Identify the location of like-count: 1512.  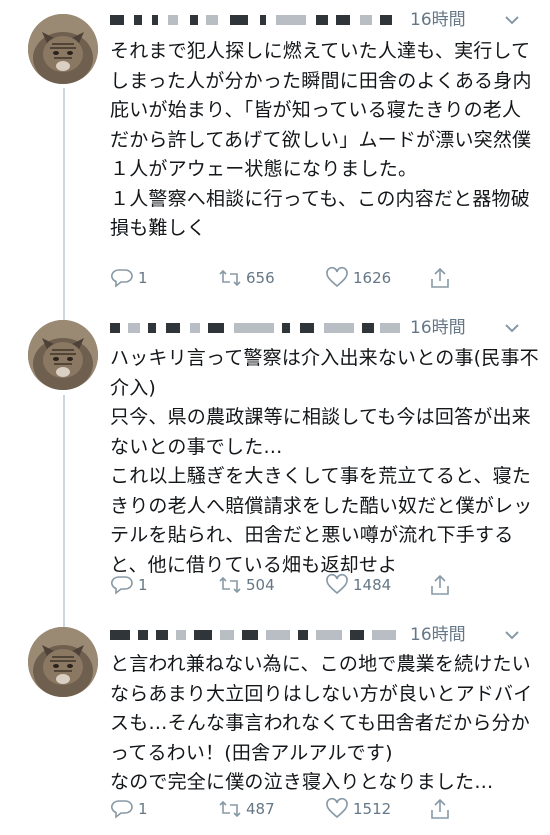
(372, 809).